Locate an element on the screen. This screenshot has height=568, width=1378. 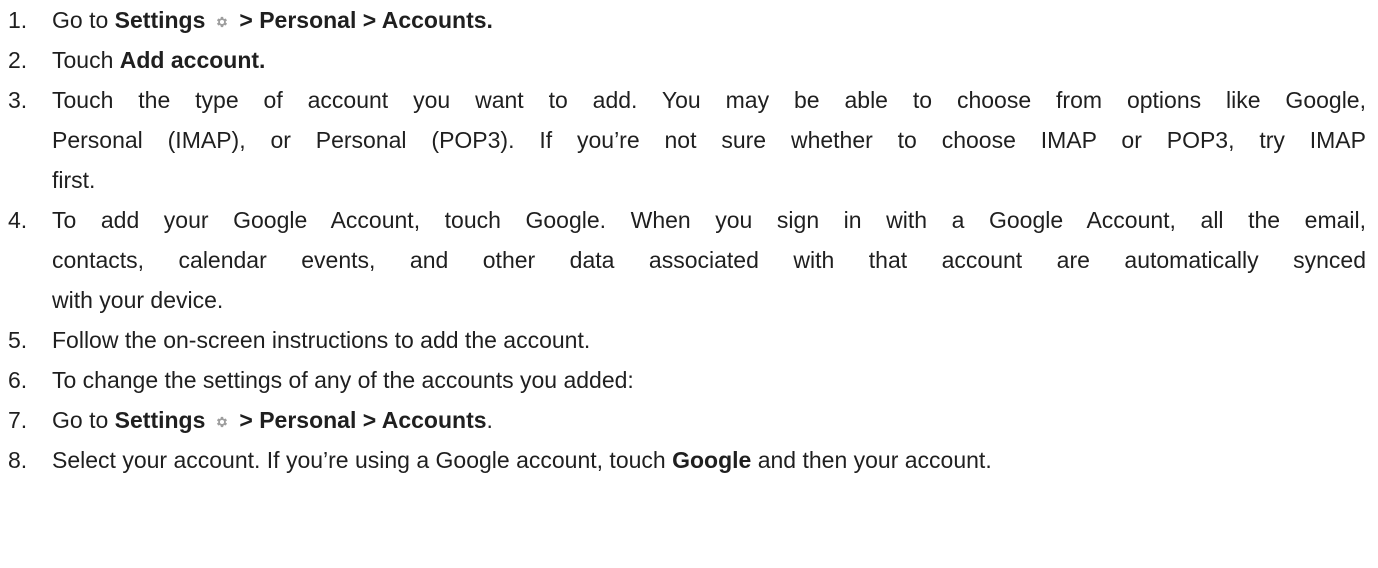
settings-path: > Personal > Accounts. is located at coordinates (366, 20).